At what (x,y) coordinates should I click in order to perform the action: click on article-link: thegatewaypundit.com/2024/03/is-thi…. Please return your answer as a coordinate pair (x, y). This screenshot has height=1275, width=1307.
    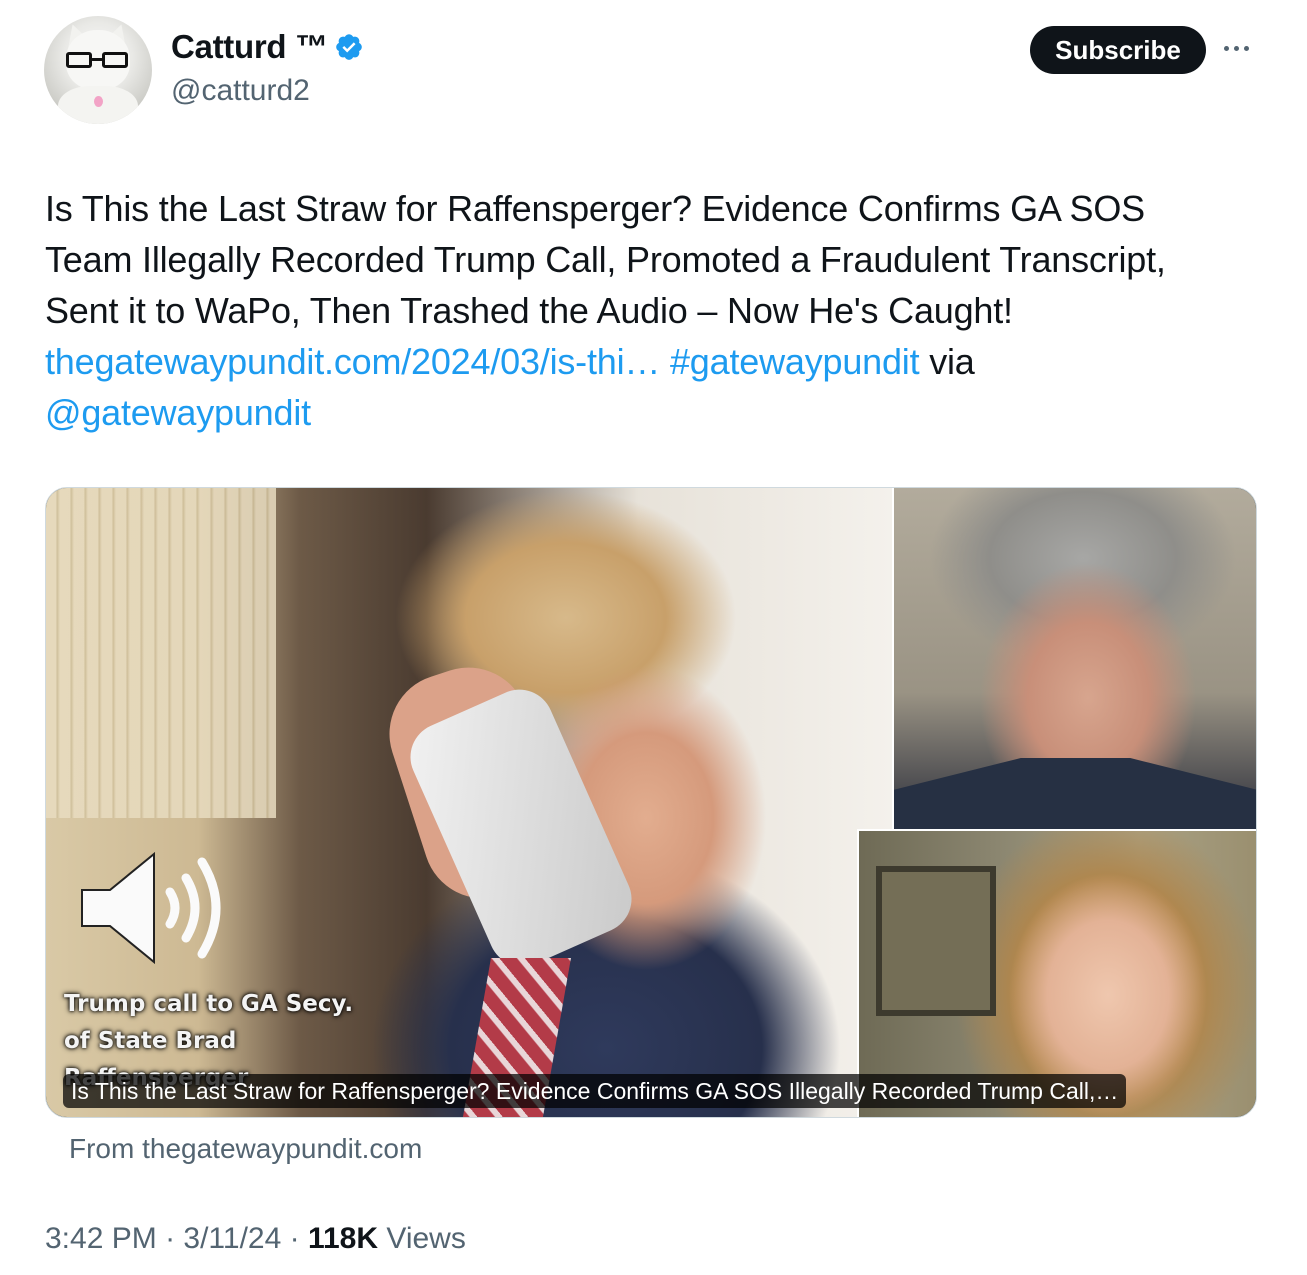
    Looking at the image, I should click on (352, 361).